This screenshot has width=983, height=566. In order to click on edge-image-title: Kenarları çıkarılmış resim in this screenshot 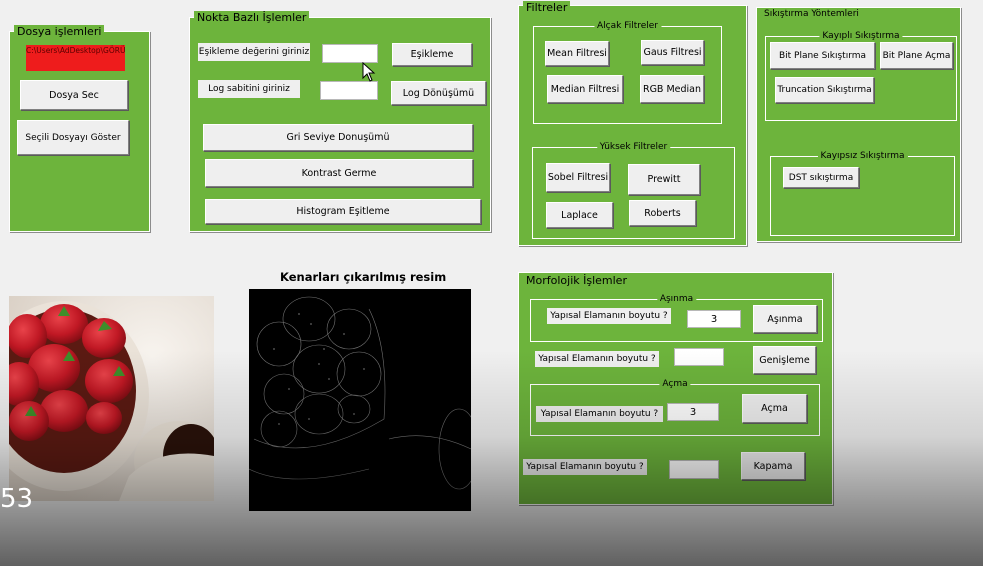, I will do `click(363, 277)`.